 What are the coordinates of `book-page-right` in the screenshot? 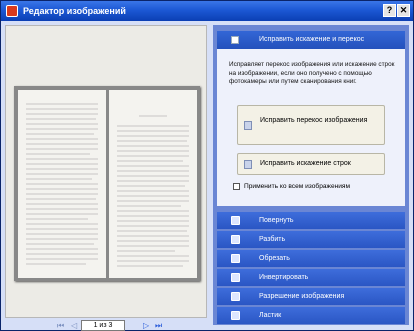 It's located at (153, 184).